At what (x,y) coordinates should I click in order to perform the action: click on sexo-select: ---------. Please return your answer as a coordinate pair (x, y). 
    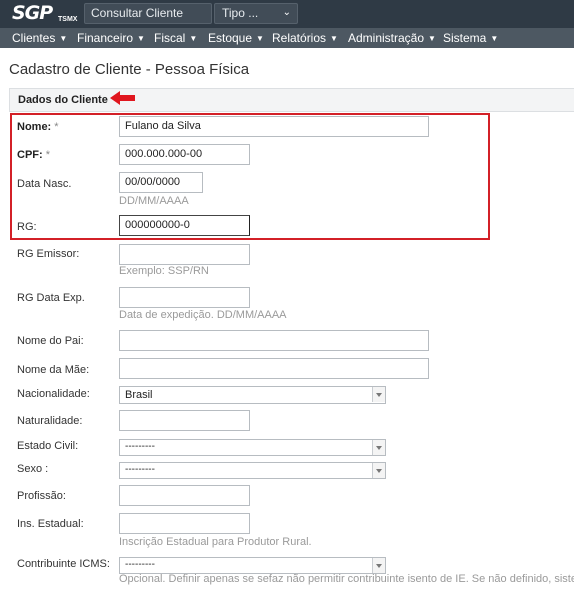
    Looking at the image, I should click on (252, 470).